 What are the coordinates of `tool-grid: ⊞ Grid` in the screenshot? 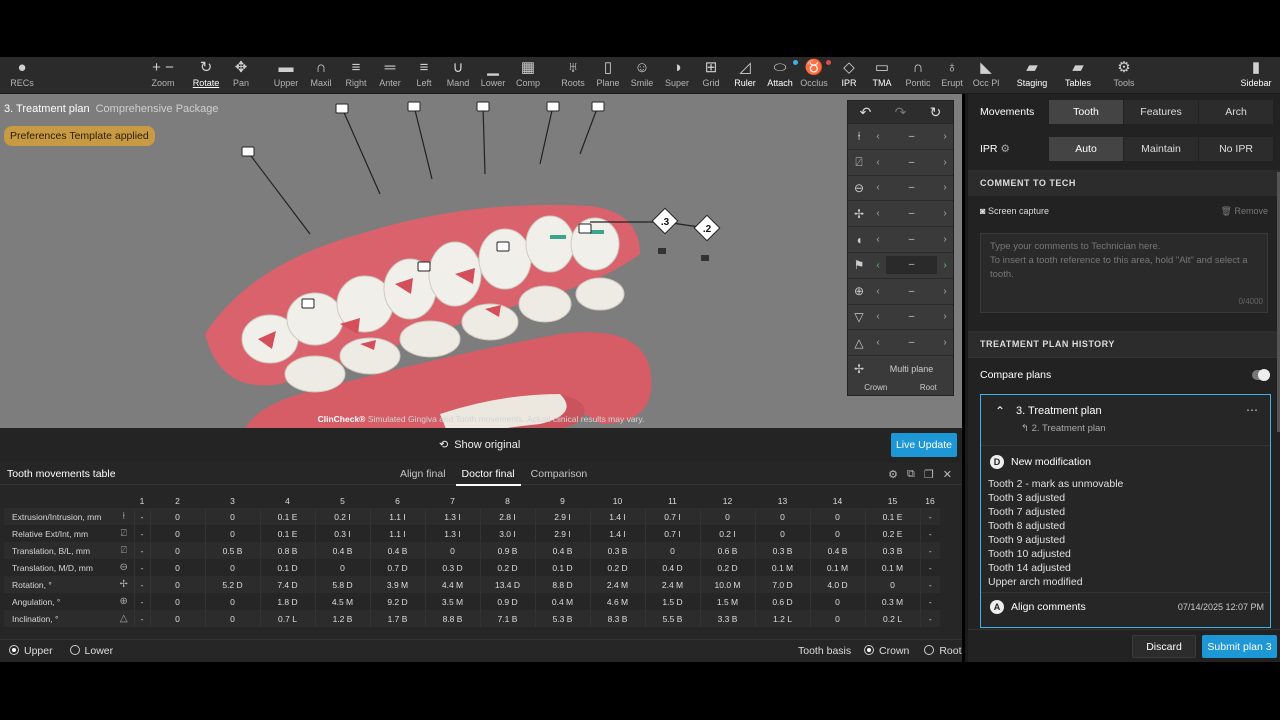 It's located at (711, 75).